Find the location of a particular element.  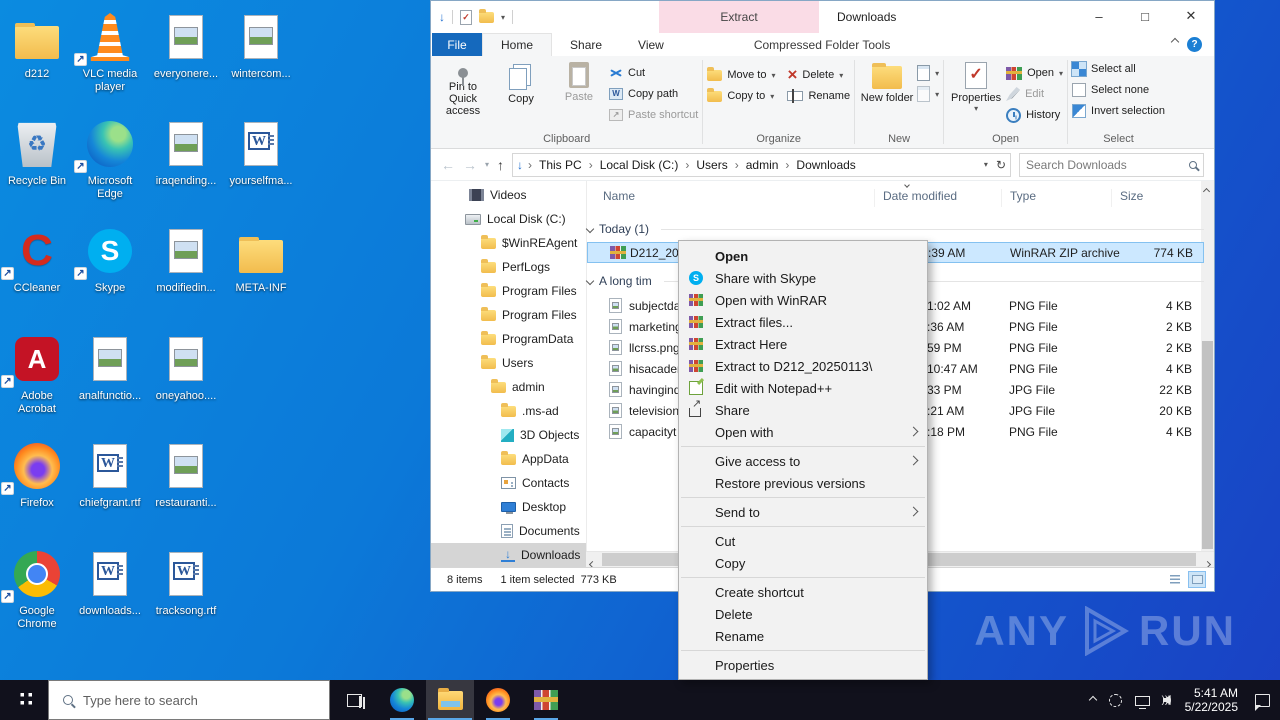

menu-item-open-with-winrar: Open with WinRAR is located at coordinates (803, 300).